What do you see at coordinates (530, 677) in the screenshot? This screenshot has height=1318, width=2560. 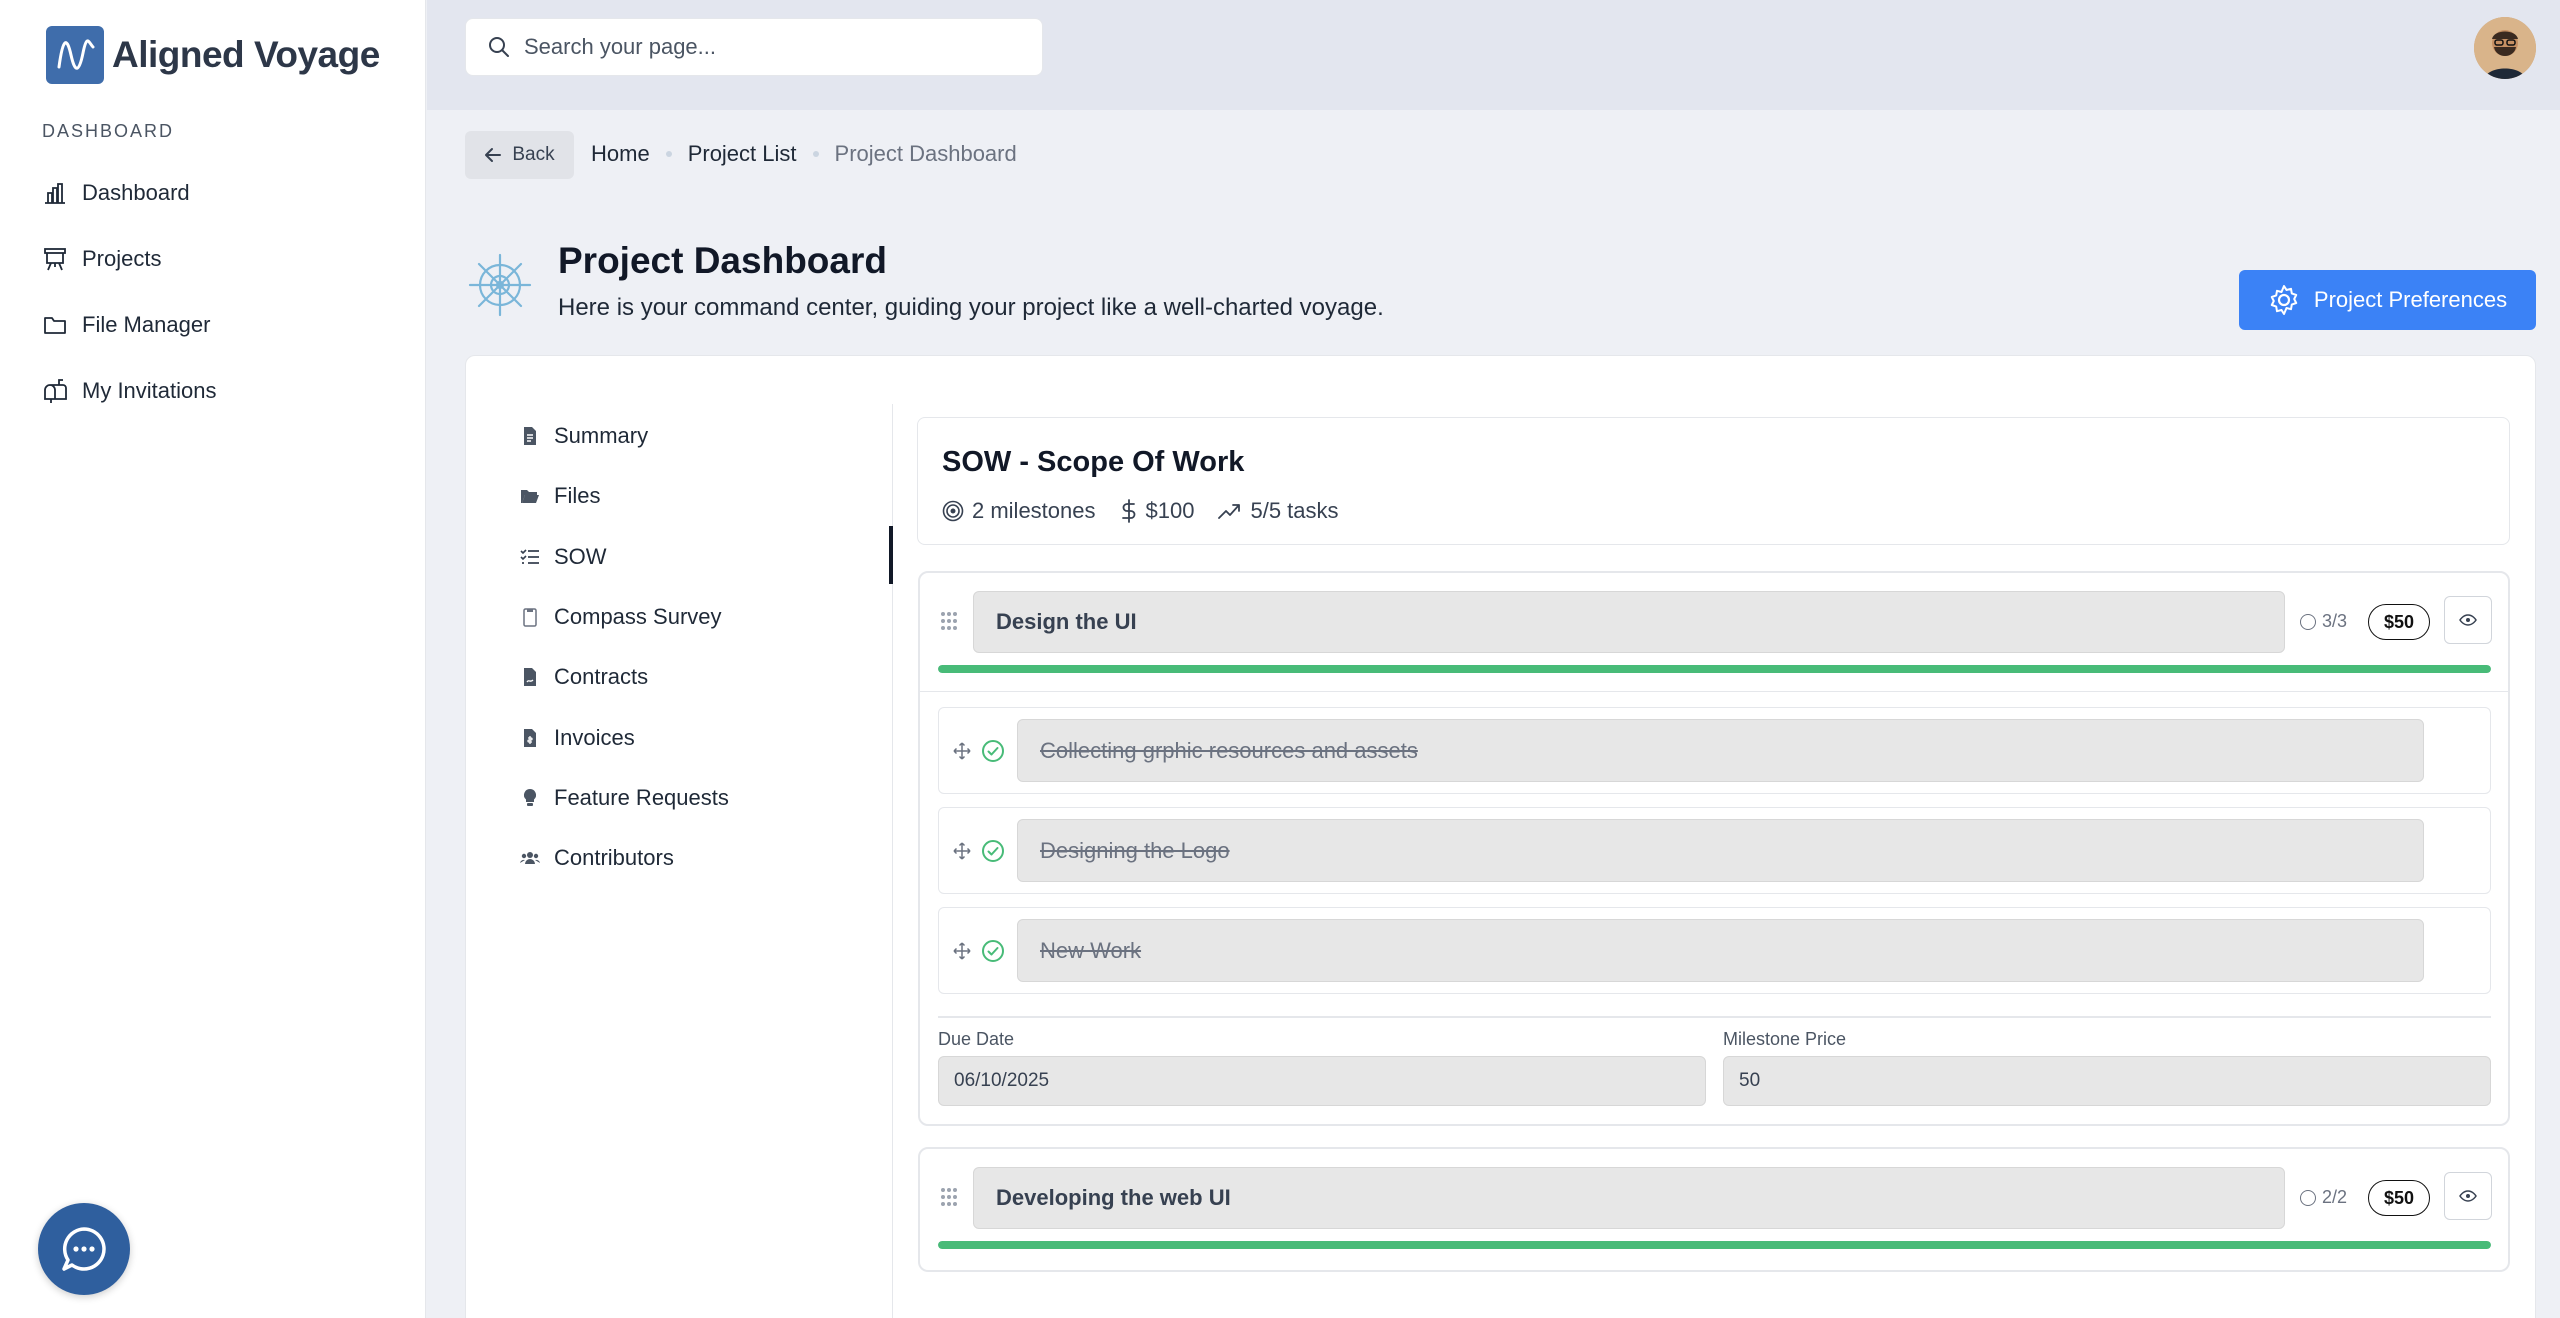 I see `file-contract-icon` at bounding box center [530, 677].